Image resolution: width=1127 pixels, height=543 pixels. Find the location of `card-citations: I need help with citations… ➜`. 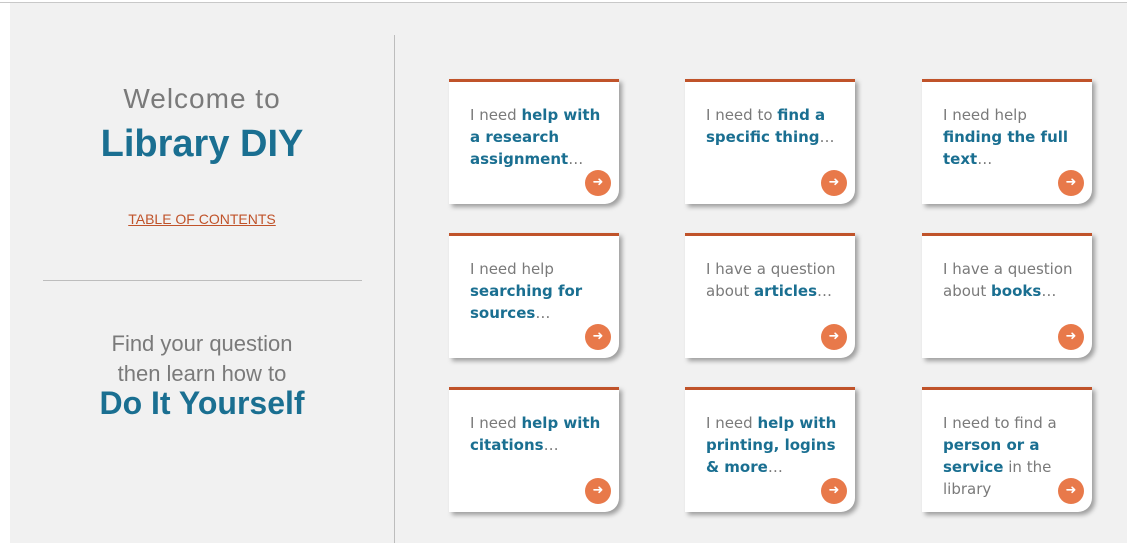

card-citations: I need help with citations… ➜ is located at coordinates (534, 449).